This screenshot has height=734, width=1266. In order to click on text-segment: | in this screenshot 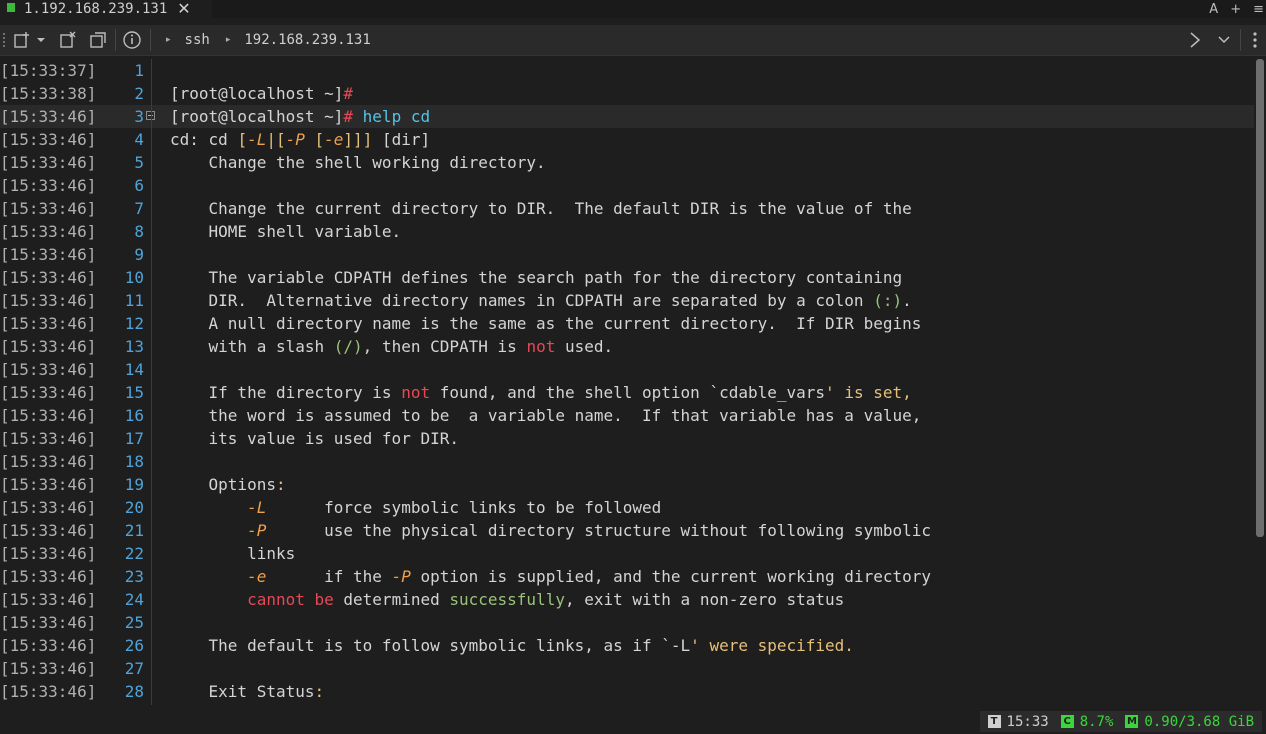, I will do `click(271, 139)`.